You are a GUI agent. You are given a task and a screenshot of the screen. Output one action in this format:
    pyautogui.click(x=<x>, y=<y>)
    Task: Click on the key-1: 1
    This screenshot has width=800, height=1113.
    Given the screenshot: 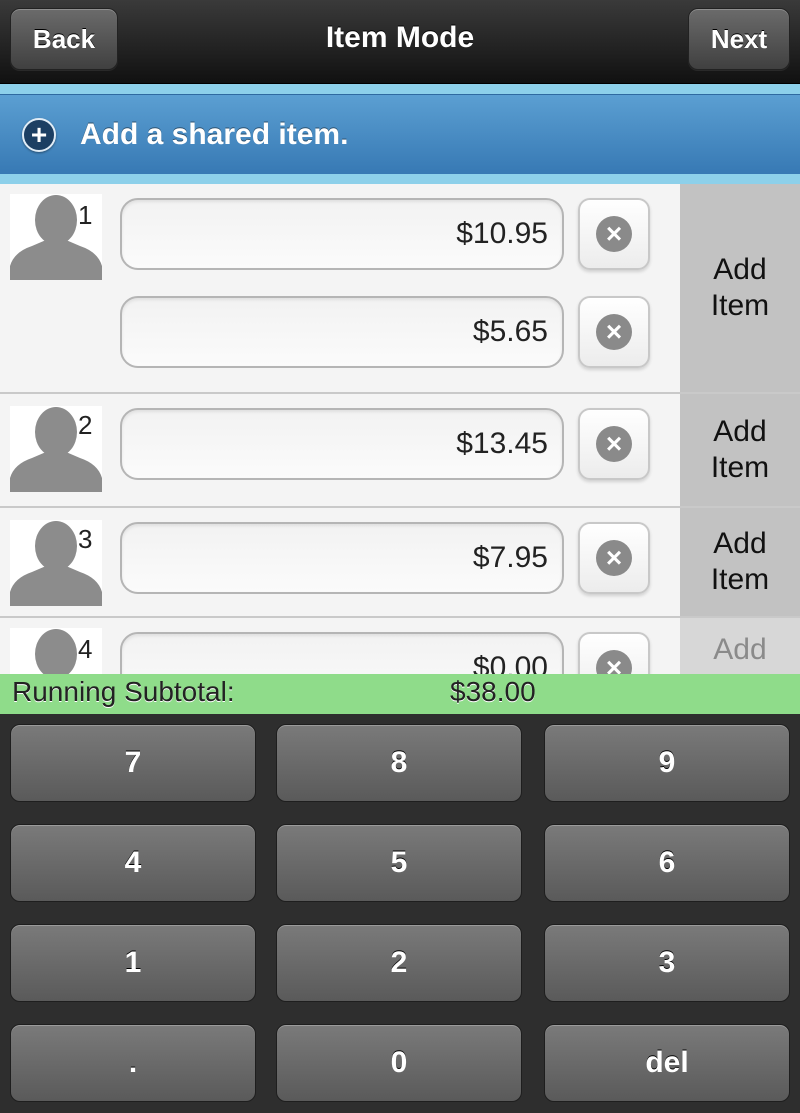 What is the action you would take?
    pyautogui.click(x=133, y=963)
    